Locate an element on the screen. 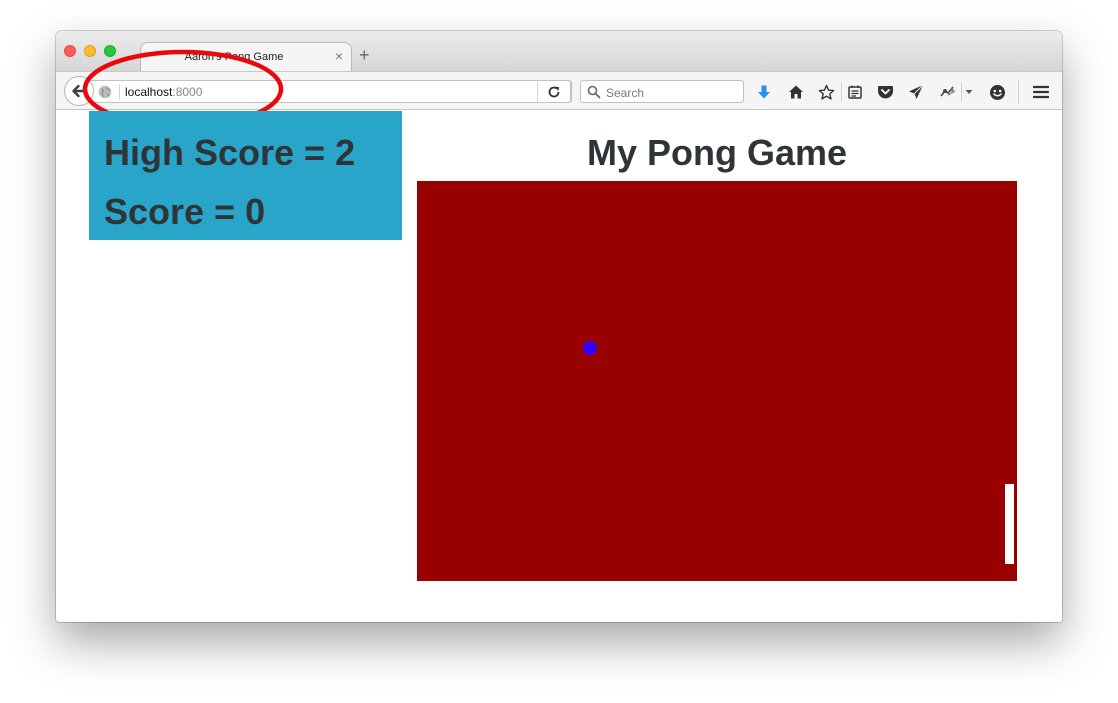 The image size is (1118, 703). back-arrow-icon is located at coordinates (79, 91).